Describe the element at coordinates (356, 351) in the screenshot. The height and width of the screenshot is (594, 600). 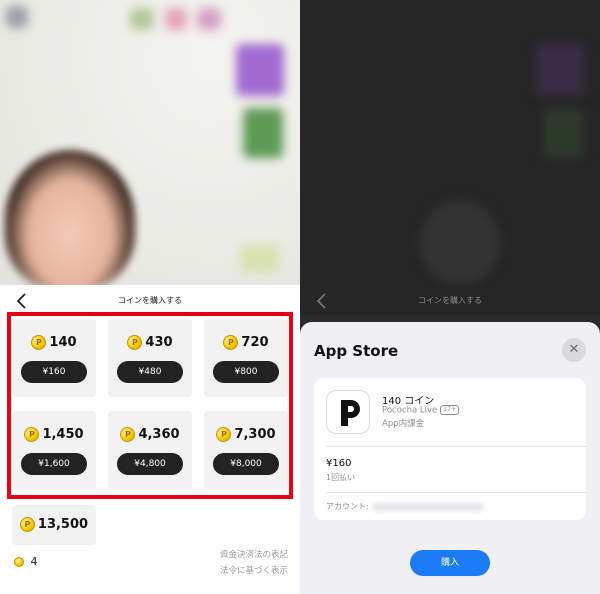
I see `app-store-title: App Store` at that location.